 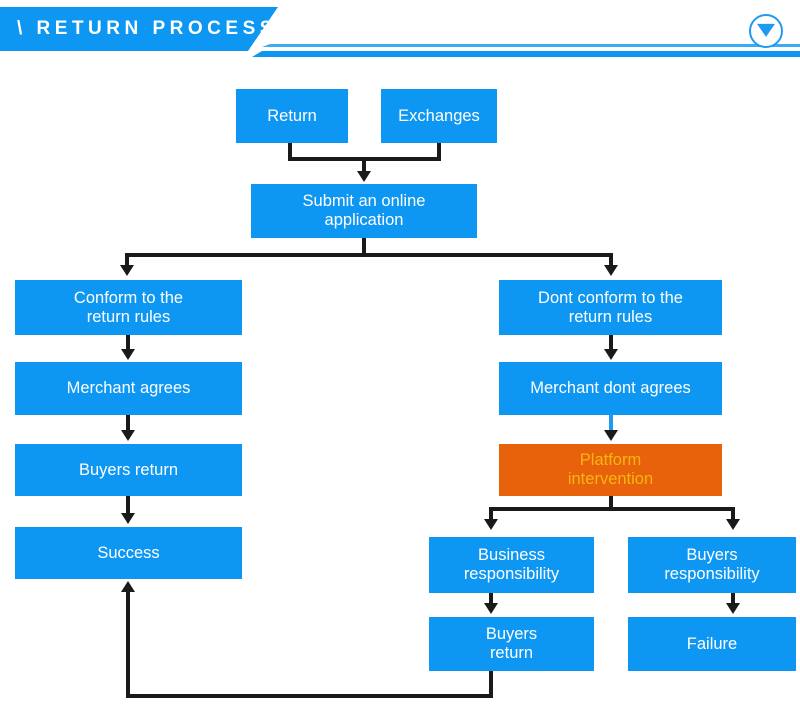 I want to click on node-return: Return, so click(x=292, y=116).